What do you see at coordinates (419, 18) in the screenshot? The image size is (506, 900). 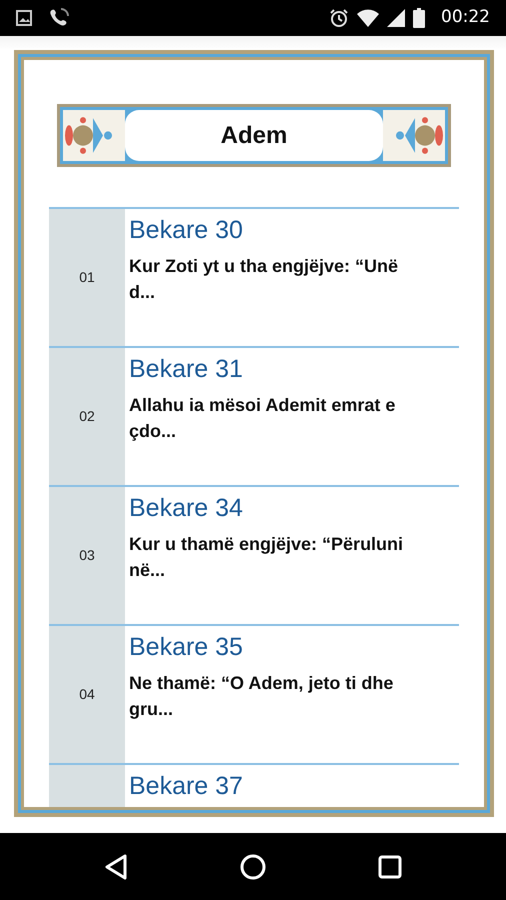 I see `battery-icon` at bounding box center [419, 18].